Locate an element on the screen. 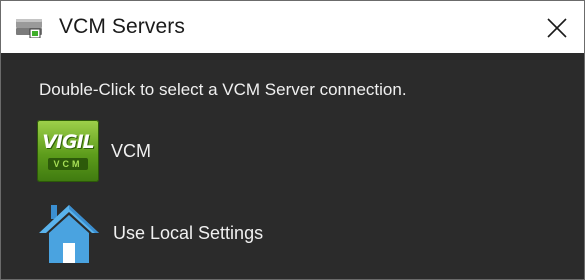 The width and height of the screenshot is (585, 280). vigil-logo-text: VIGIL is located at coordinates (68, 142).